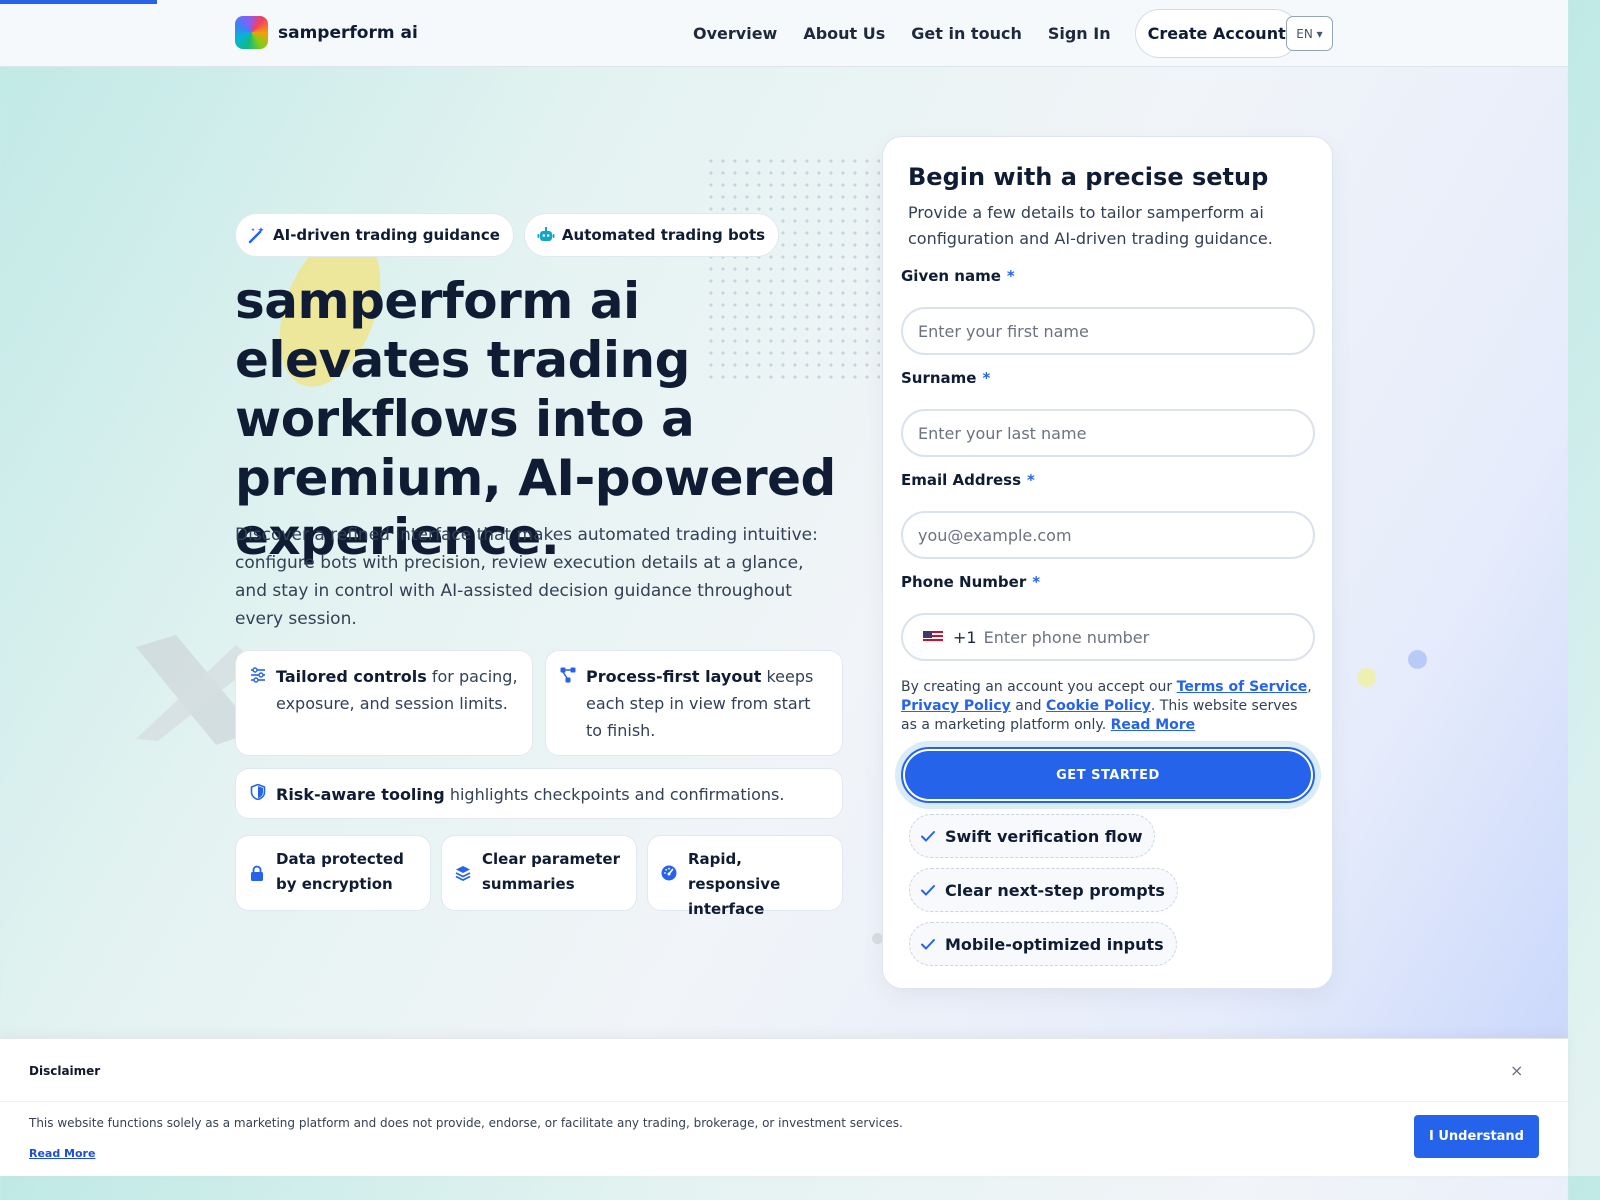 The image size is (1600, 1200). What do you see at coordinates (1039, 687) in the screenshot?
I see `terms-pre: By creating an account you accept our` at bounding box center [1039, 687].